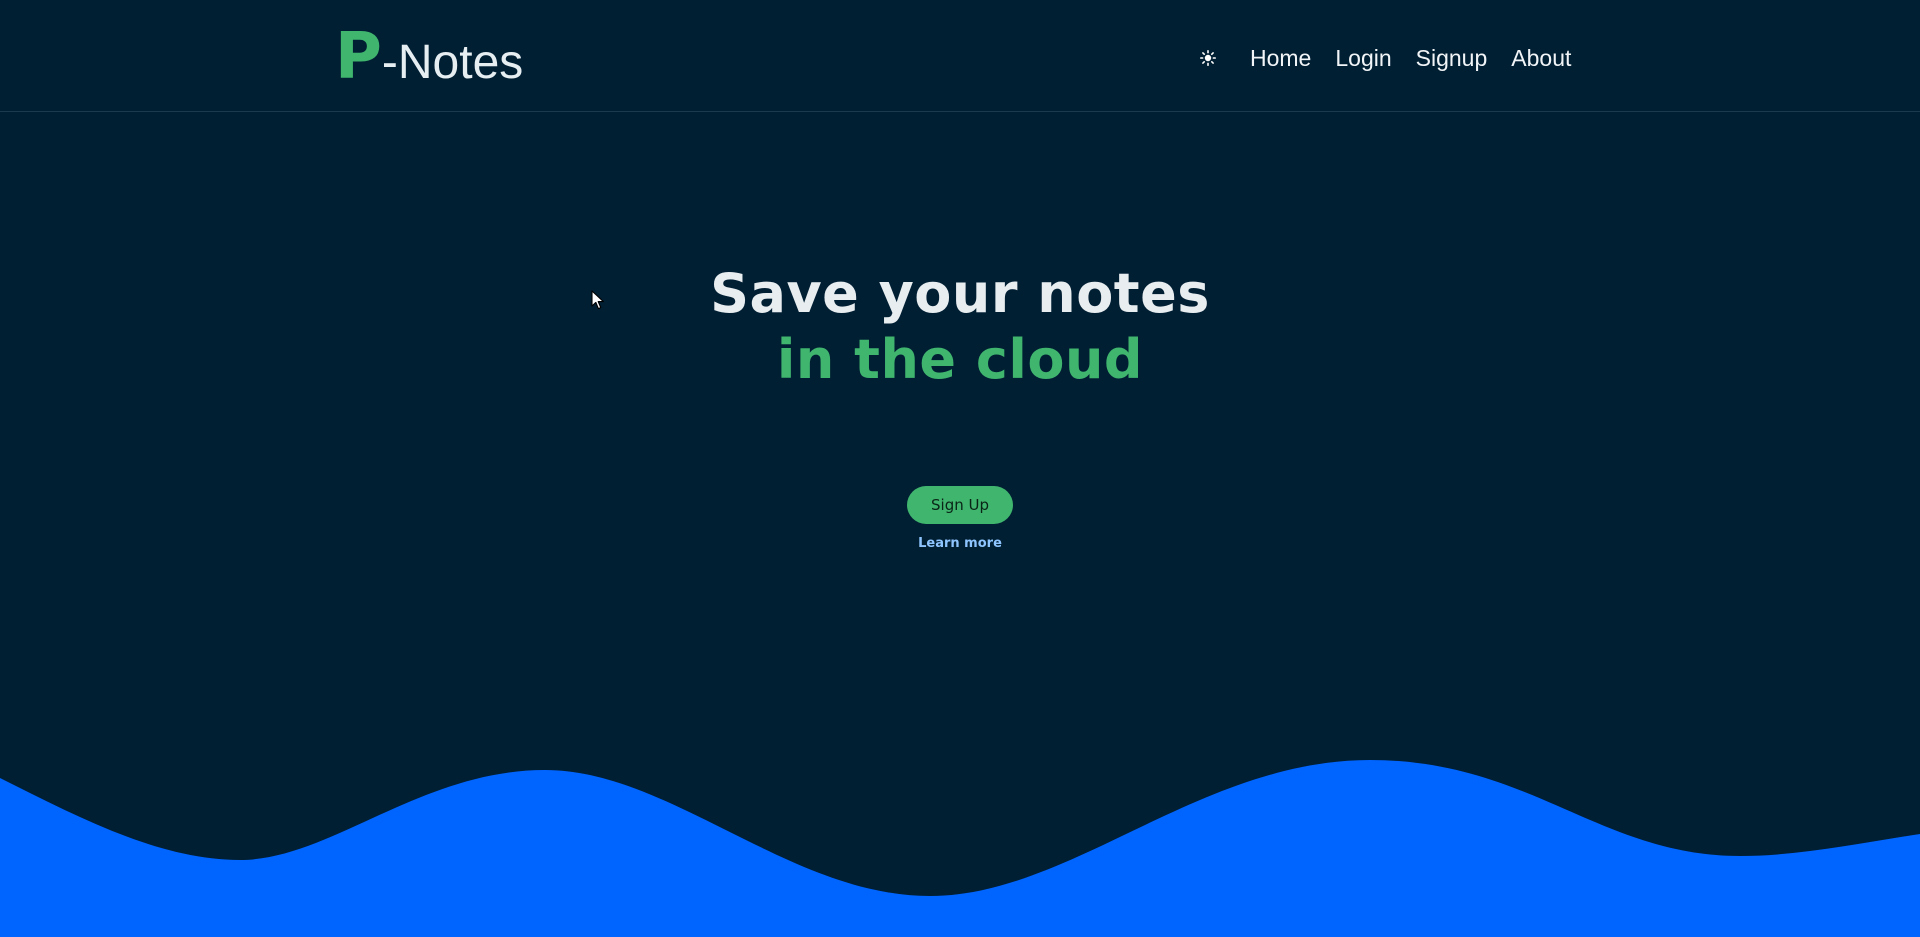 The height and width of the screenshot is (937, 1920). What do you see at coordinates (960, 505) in the screenshot?
I see `signup-button: Sign Up` at bounding box center [960, 505].